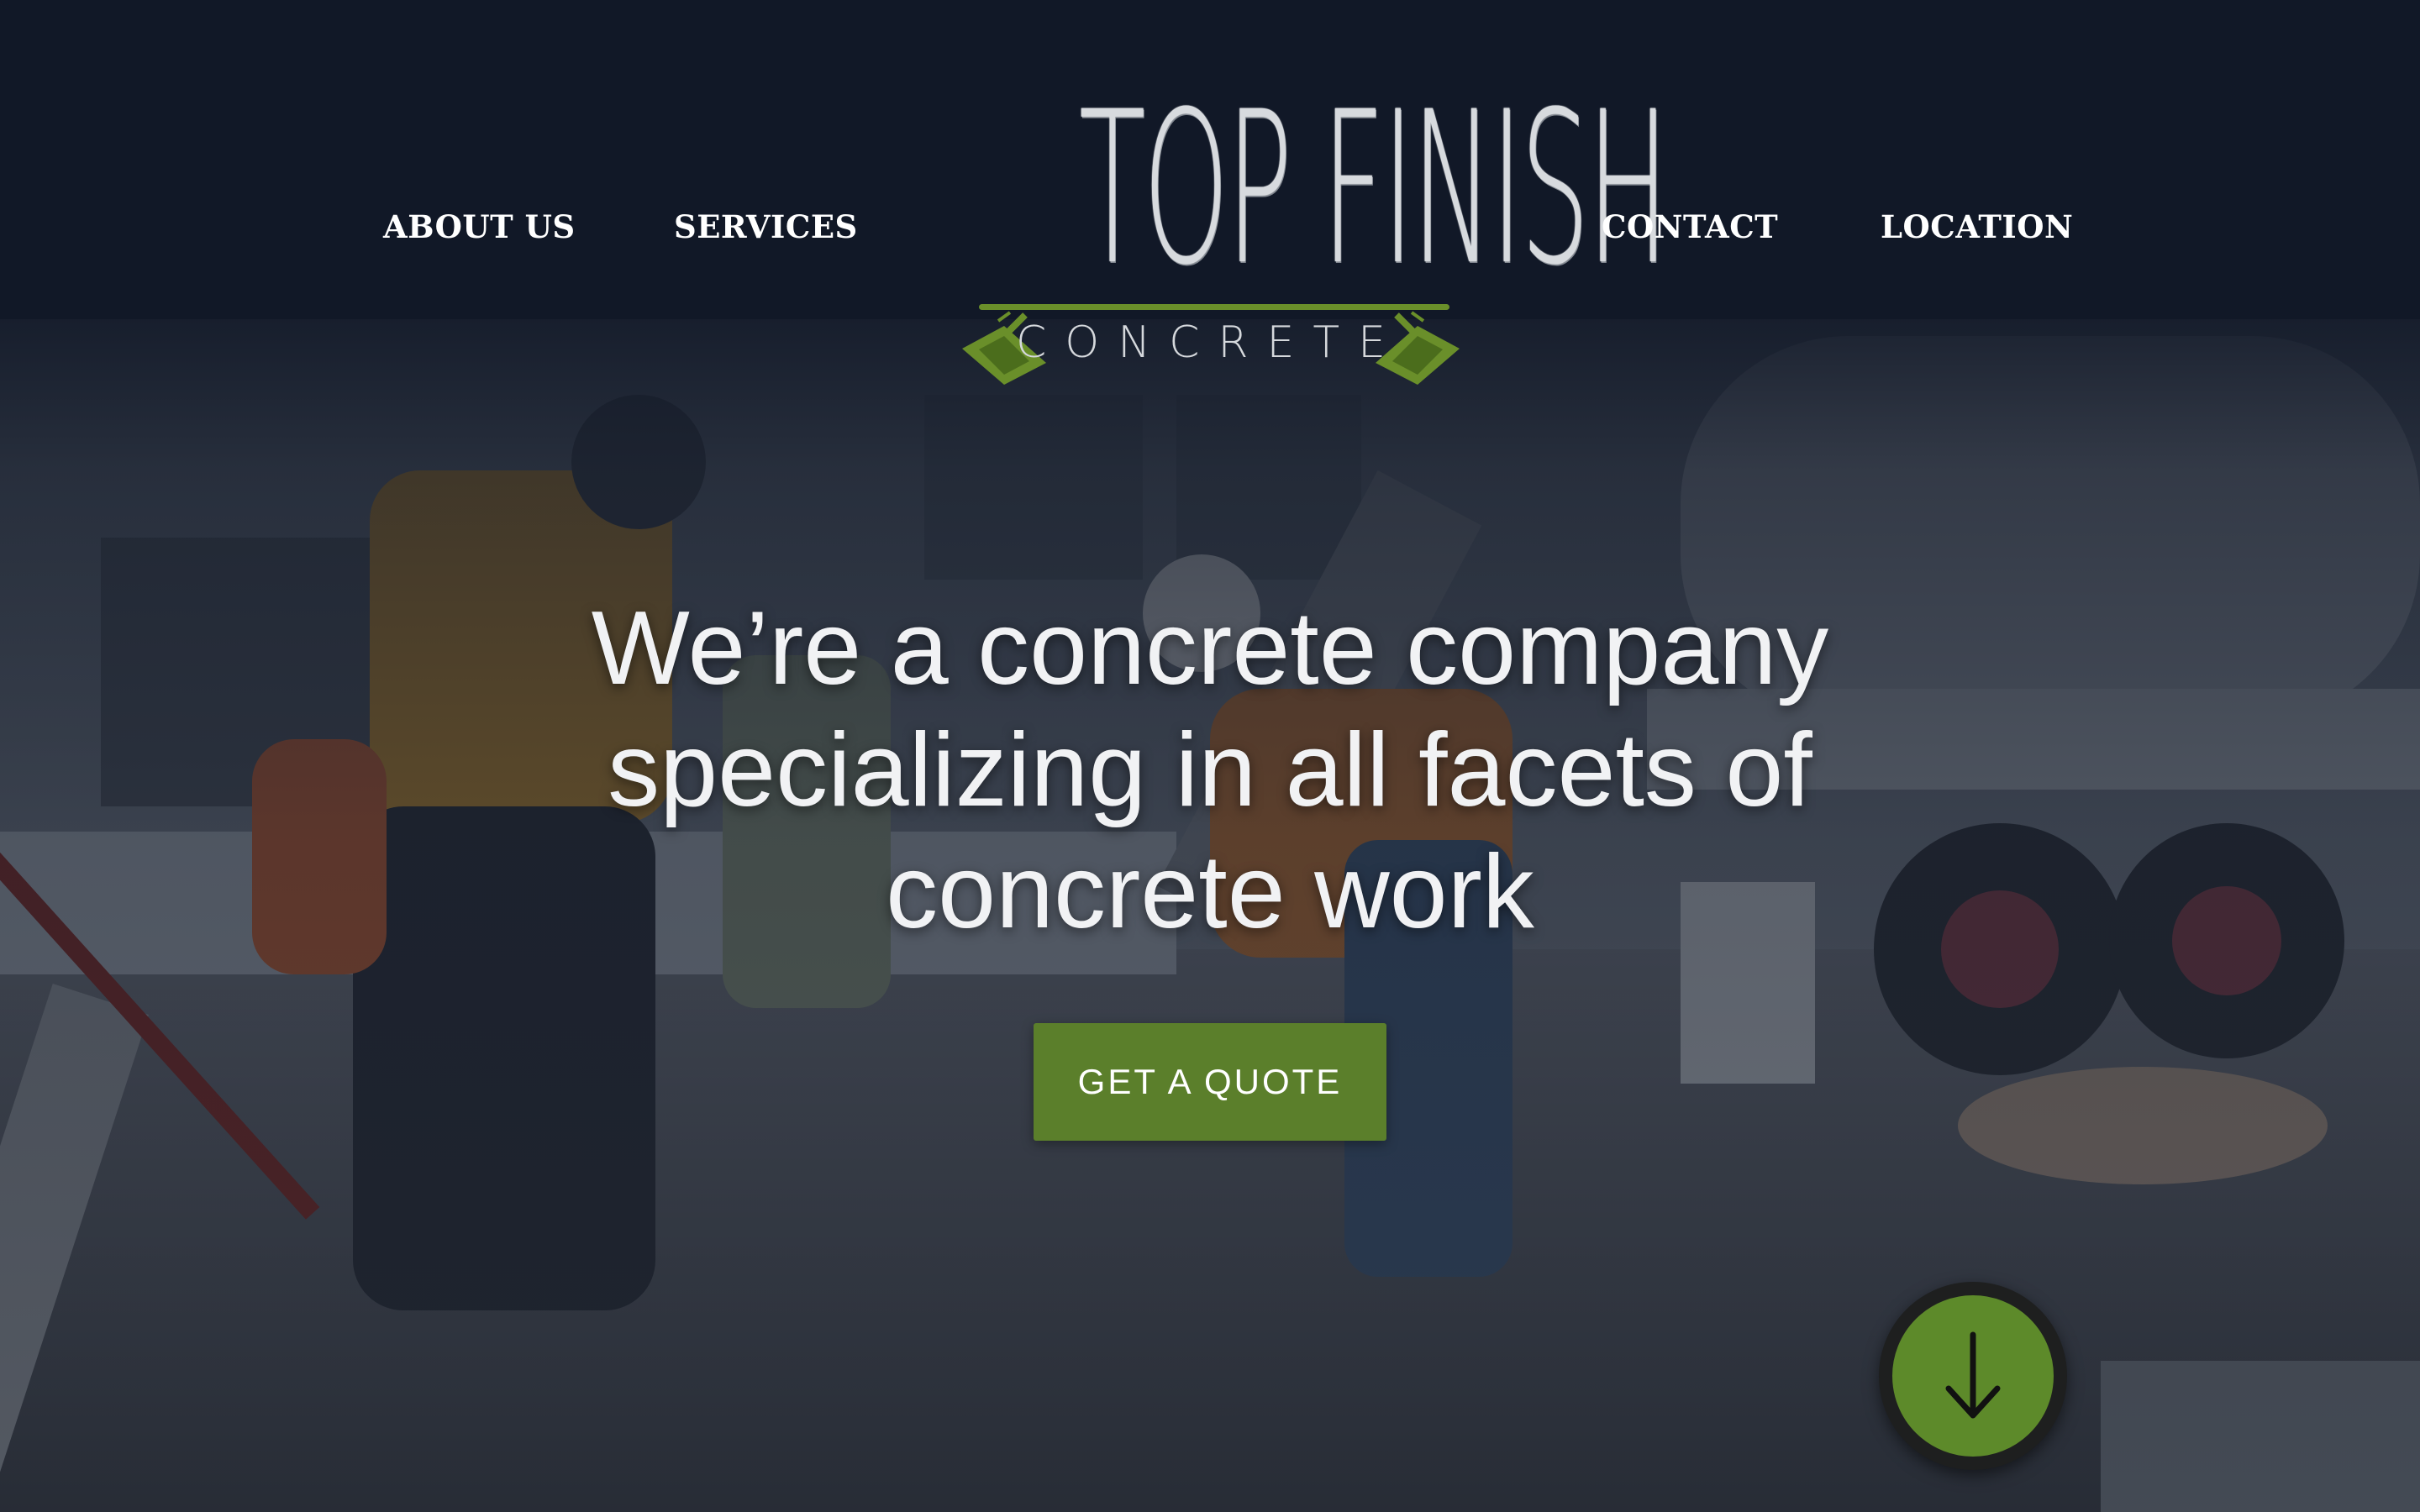  Describe the element at coordinates (1418, 348) in the screenshot. I see `trowel-right-icon` at that location.